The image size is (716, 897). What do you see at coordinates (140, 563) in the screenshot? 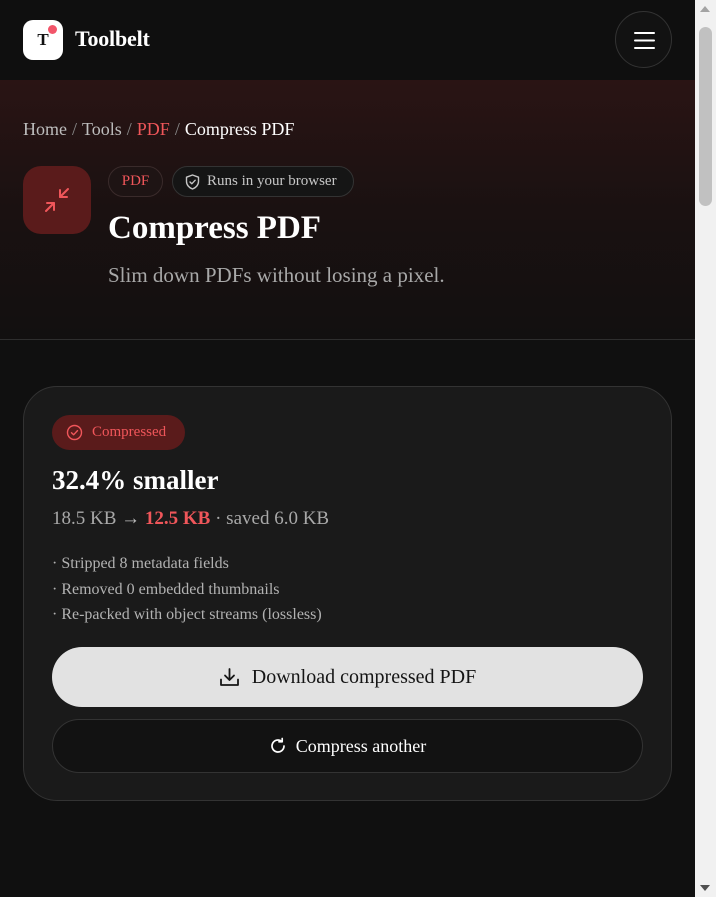
I see `list-item: · Stripped 8 metadata fields` at bounding box center [140, 563].